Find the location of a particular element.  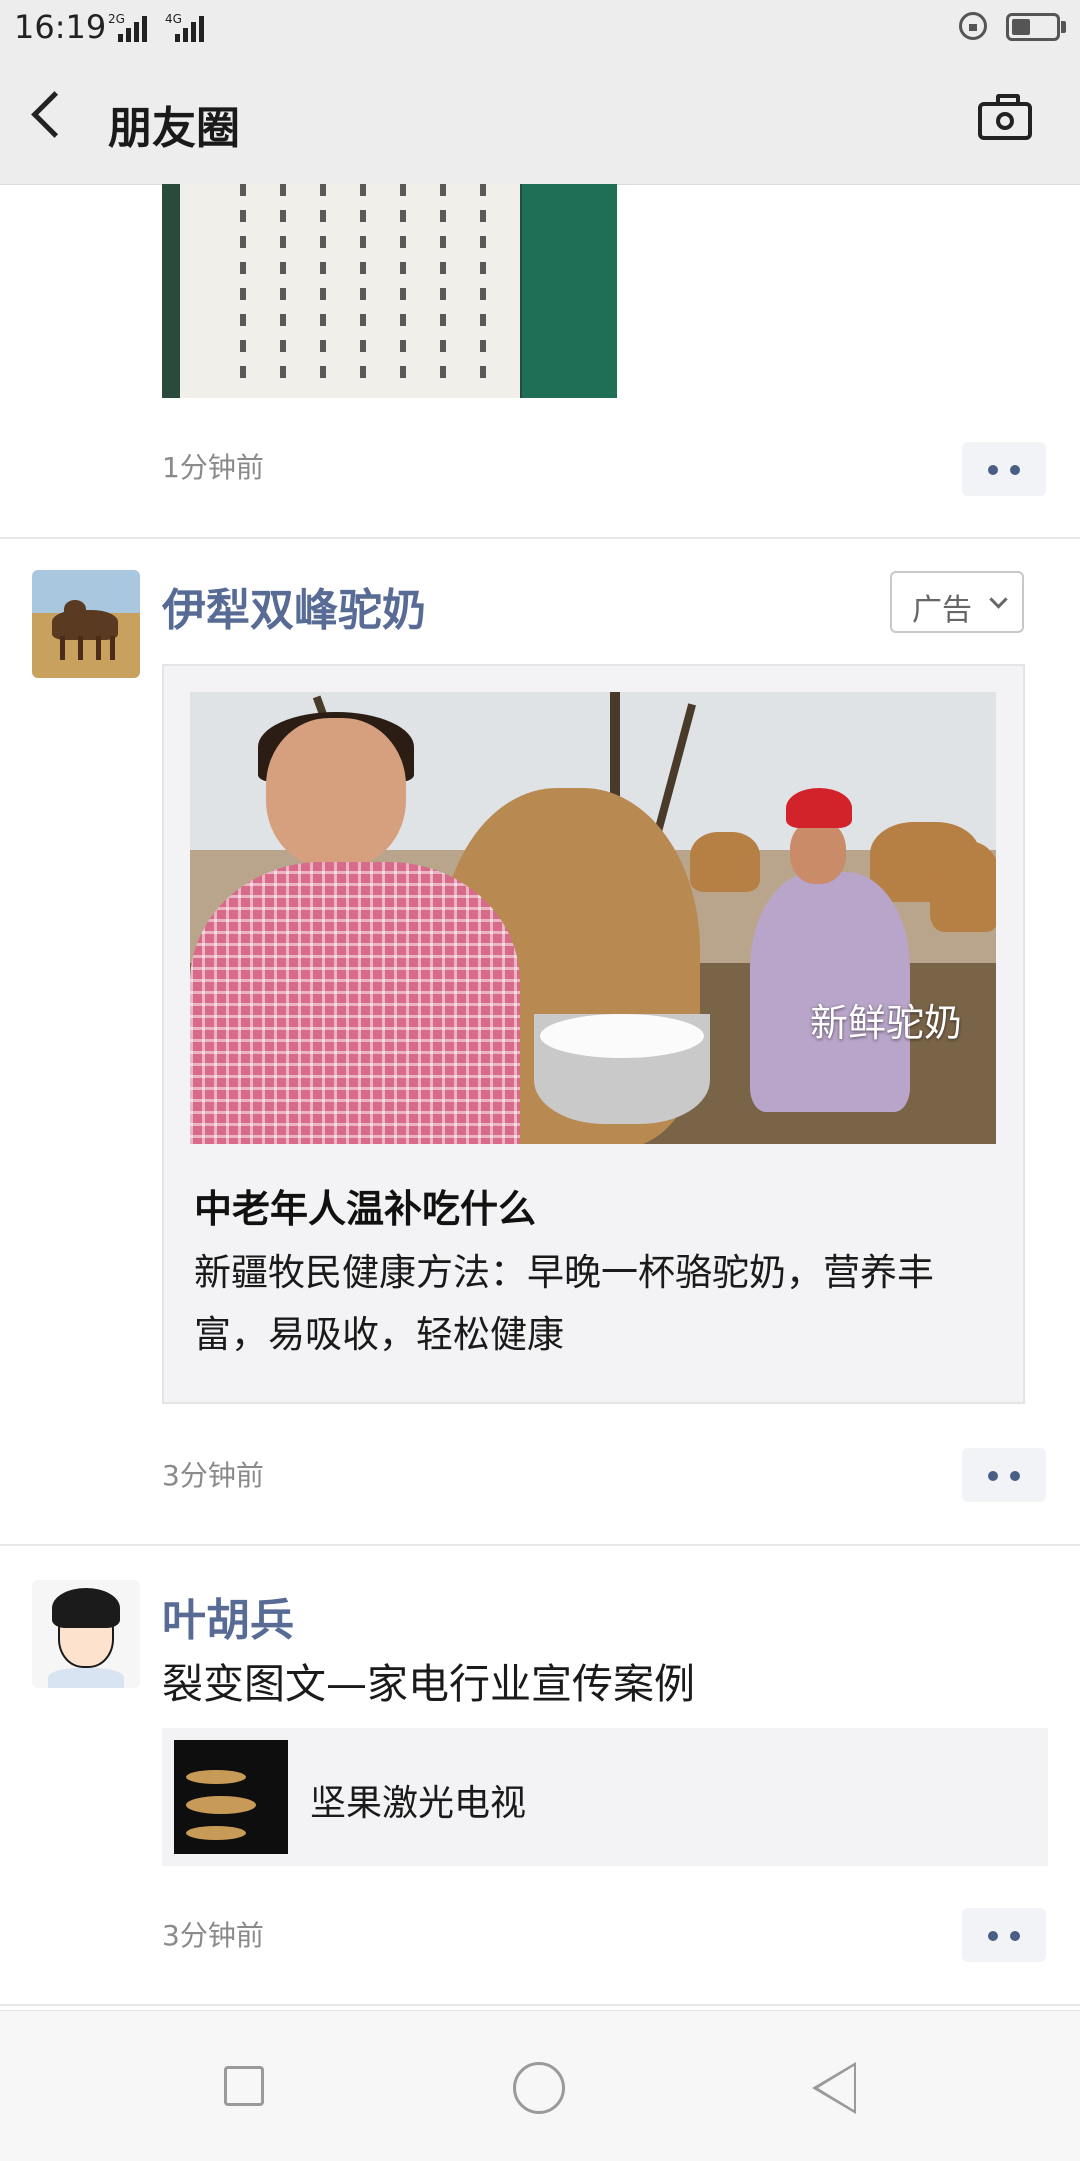

post-timestamp: 1分钟前 is located at coordinates (213, 467).